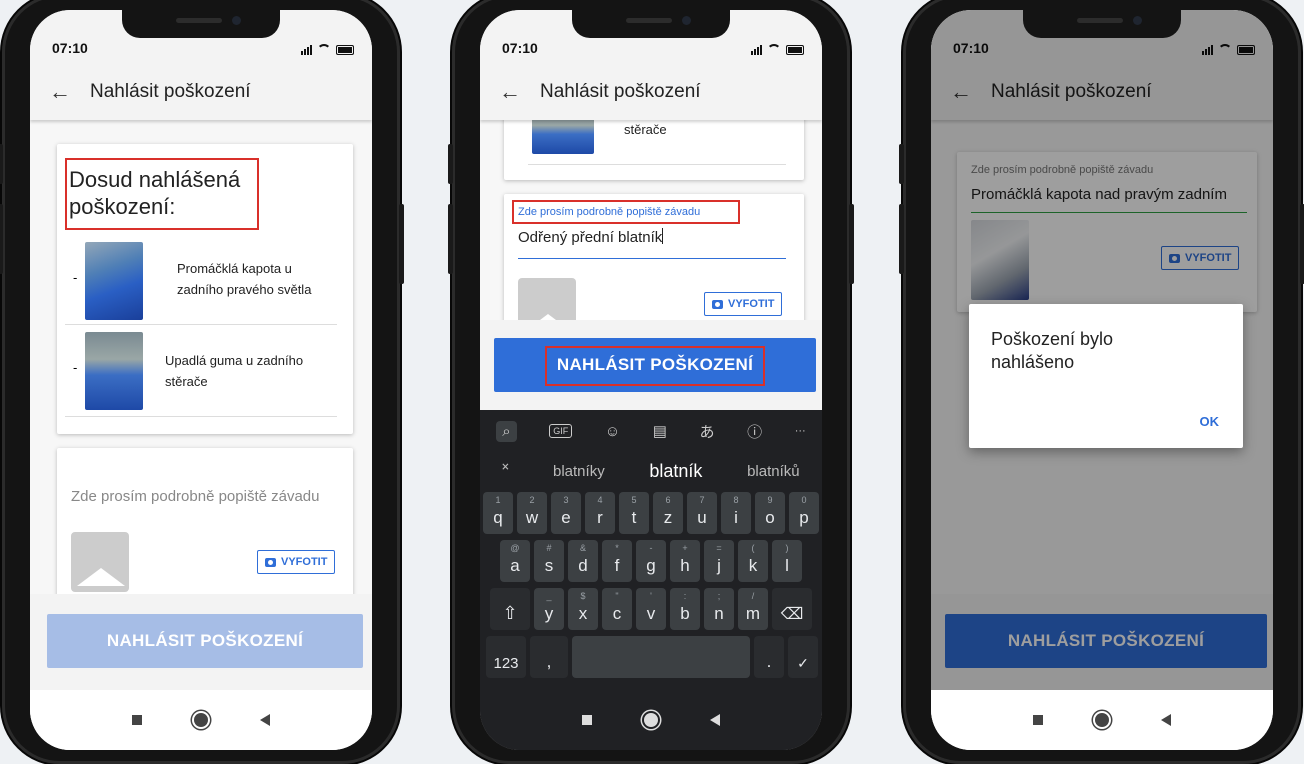  What do you see at coordinates (675, 471) in the screenshot?
I see `suggestion-item: blatník` at bounding box center [675, 471].